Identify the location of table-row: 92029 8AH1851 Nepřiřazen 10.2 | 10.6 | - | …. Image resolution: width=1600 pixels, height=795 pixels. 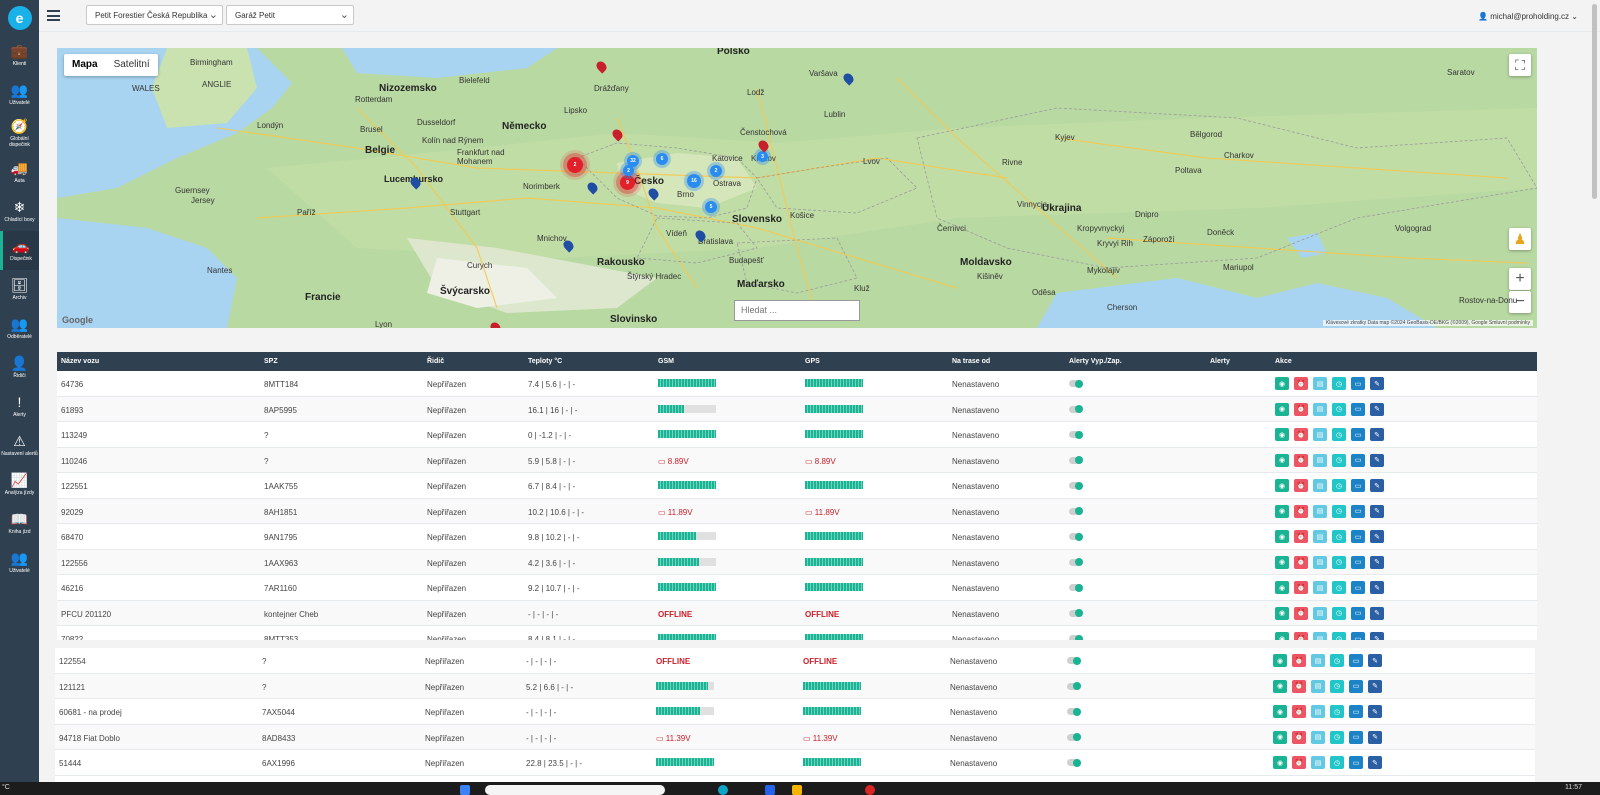
(797, 511).